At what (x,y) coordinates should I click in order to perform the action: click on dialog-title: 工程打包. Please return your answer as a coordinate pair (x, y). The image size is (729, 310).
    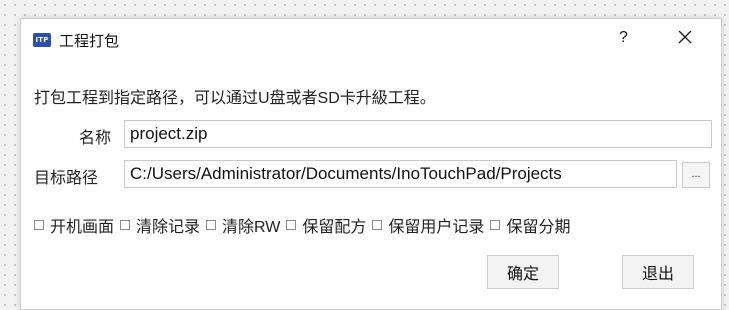
    Looking at the image, I should click on (89, 41).